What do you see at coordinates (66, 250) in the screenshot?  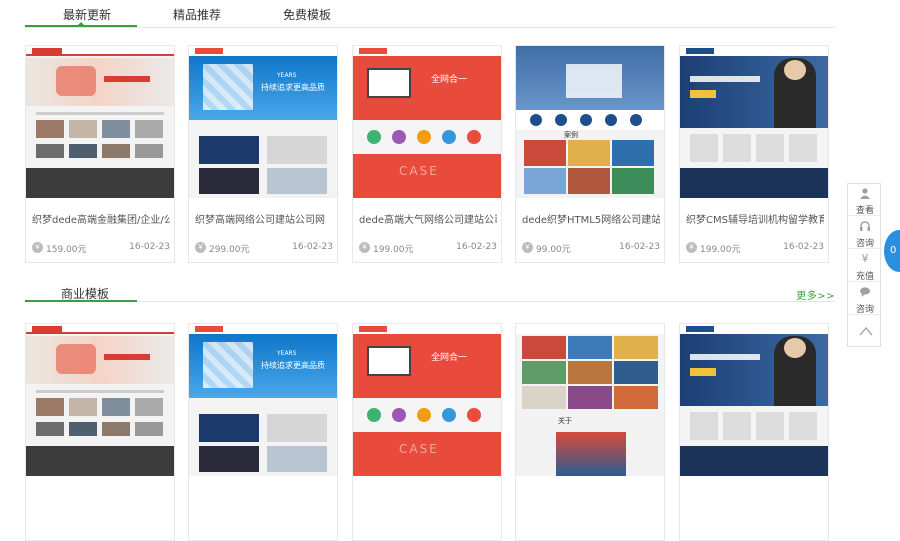 I see `price: 159.00元` at bounding box center [66, 250].